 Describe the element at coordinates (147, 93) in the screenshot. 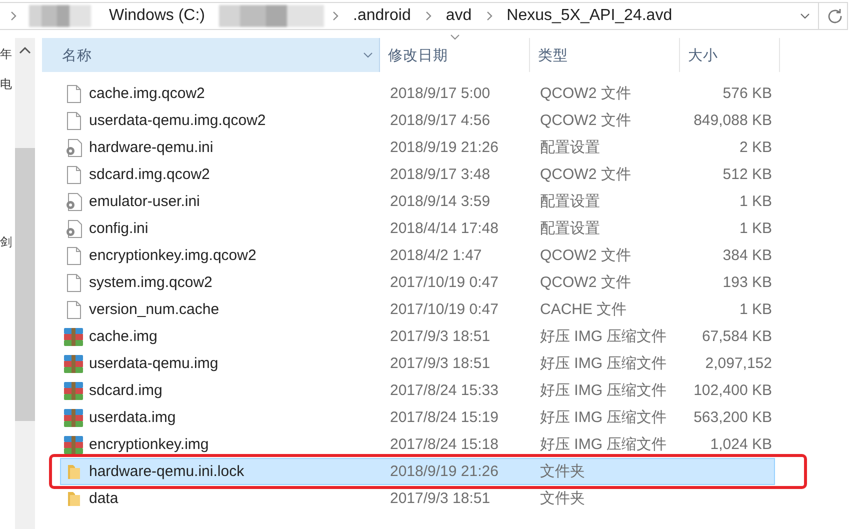

I see `file-name: cache.img.qcow2` at that location.